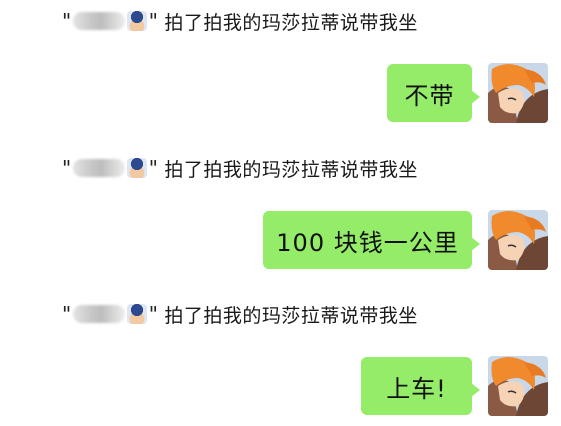 Image resolution: width=561 pixels, height=426 pixels. Describe the element at coordinates (367, 242) in the screenshot. I see `message-text: 100 块钱一公里` at that location.